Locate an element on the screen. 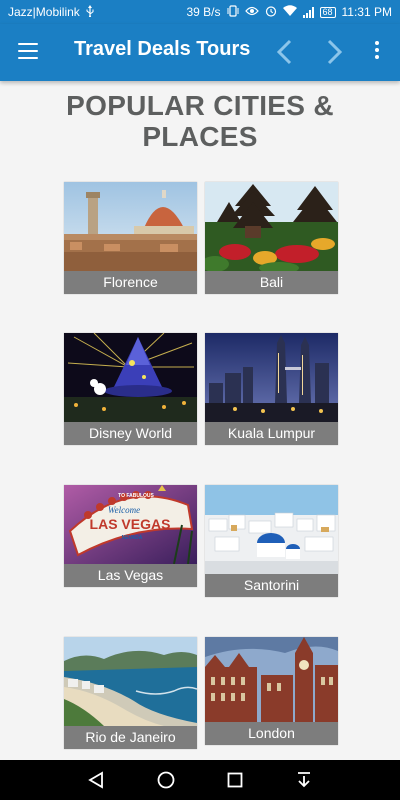  place-label-bali: Bali is located at coordinates (271, 282).